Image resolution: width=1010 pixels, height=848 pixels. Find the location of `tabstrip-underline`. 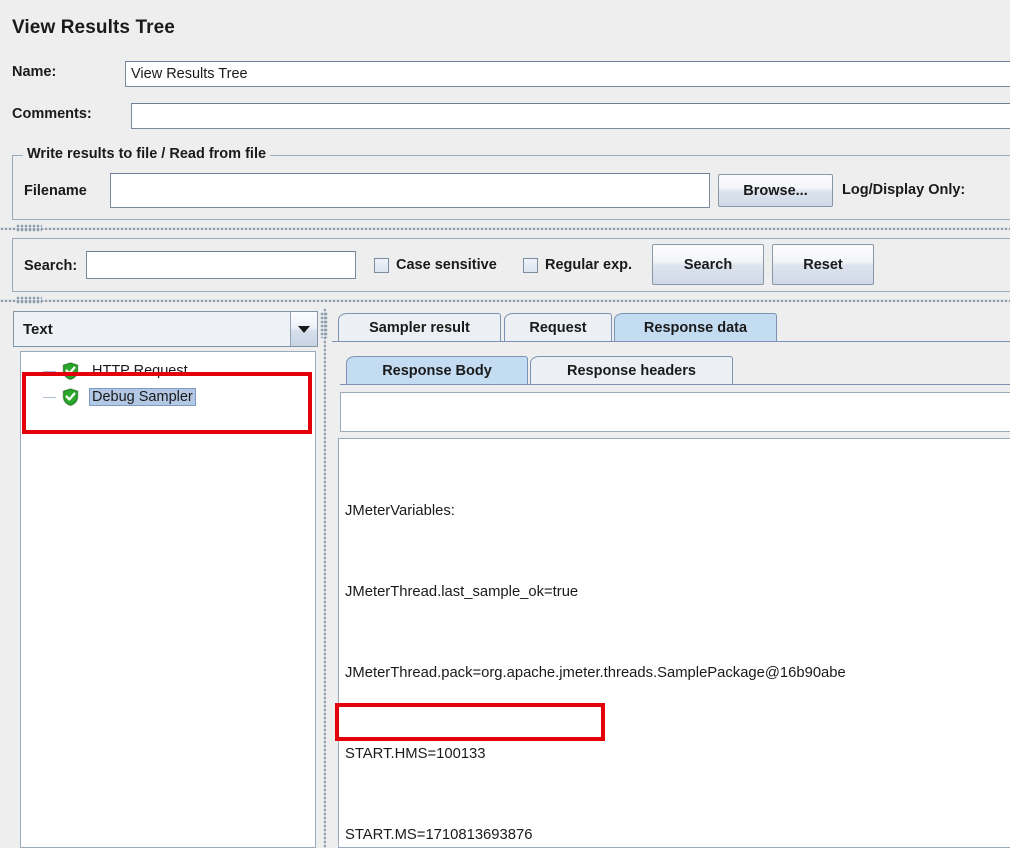

tabstrip-underline is located at coordinates (671, 341).